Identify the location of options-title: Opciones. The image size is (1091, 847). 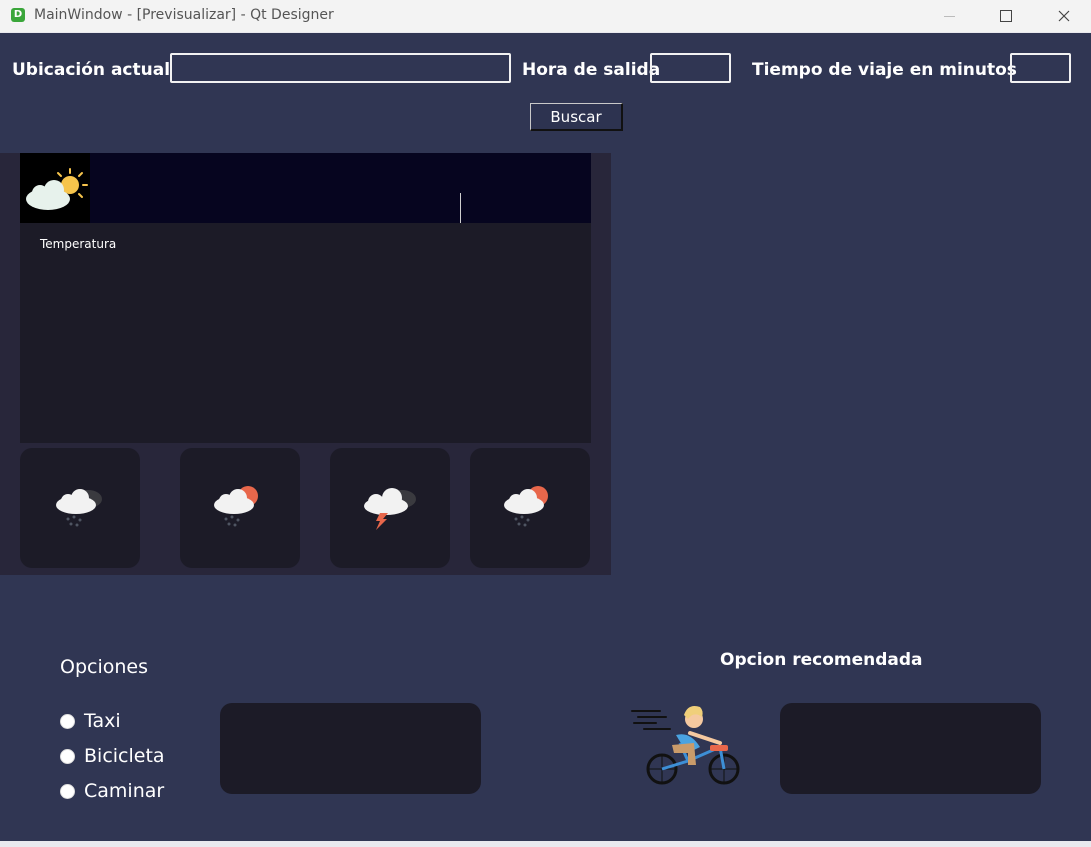
(104, 667).